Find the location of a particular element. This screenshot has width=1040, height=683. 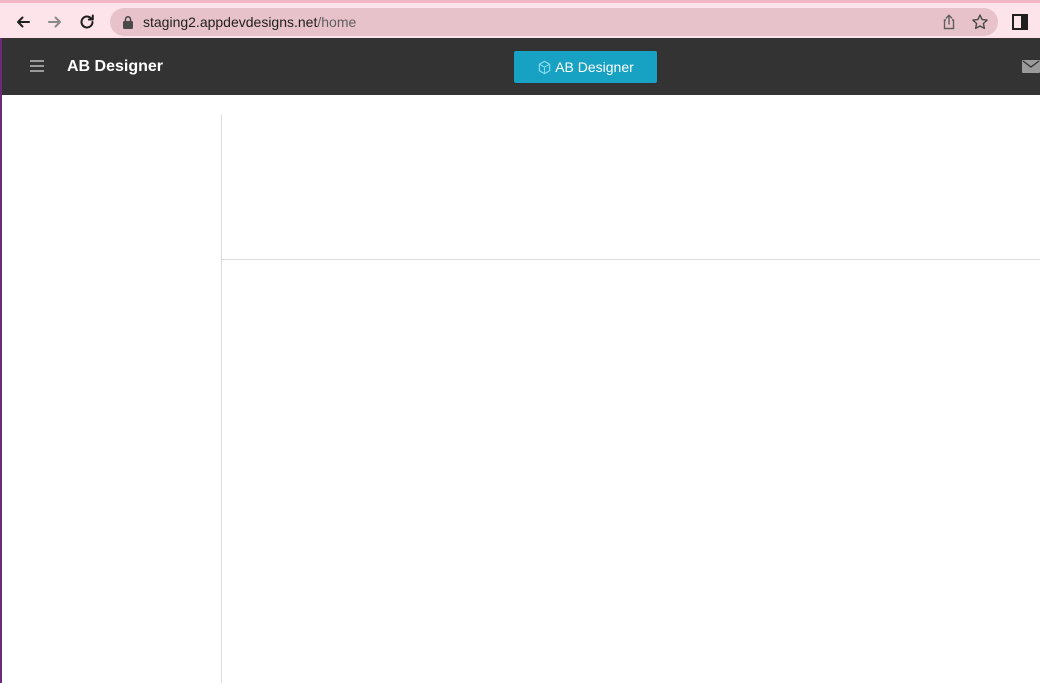

address-bar: staging2.appdevdesigns.net/home is located at coordinates (554, 22).